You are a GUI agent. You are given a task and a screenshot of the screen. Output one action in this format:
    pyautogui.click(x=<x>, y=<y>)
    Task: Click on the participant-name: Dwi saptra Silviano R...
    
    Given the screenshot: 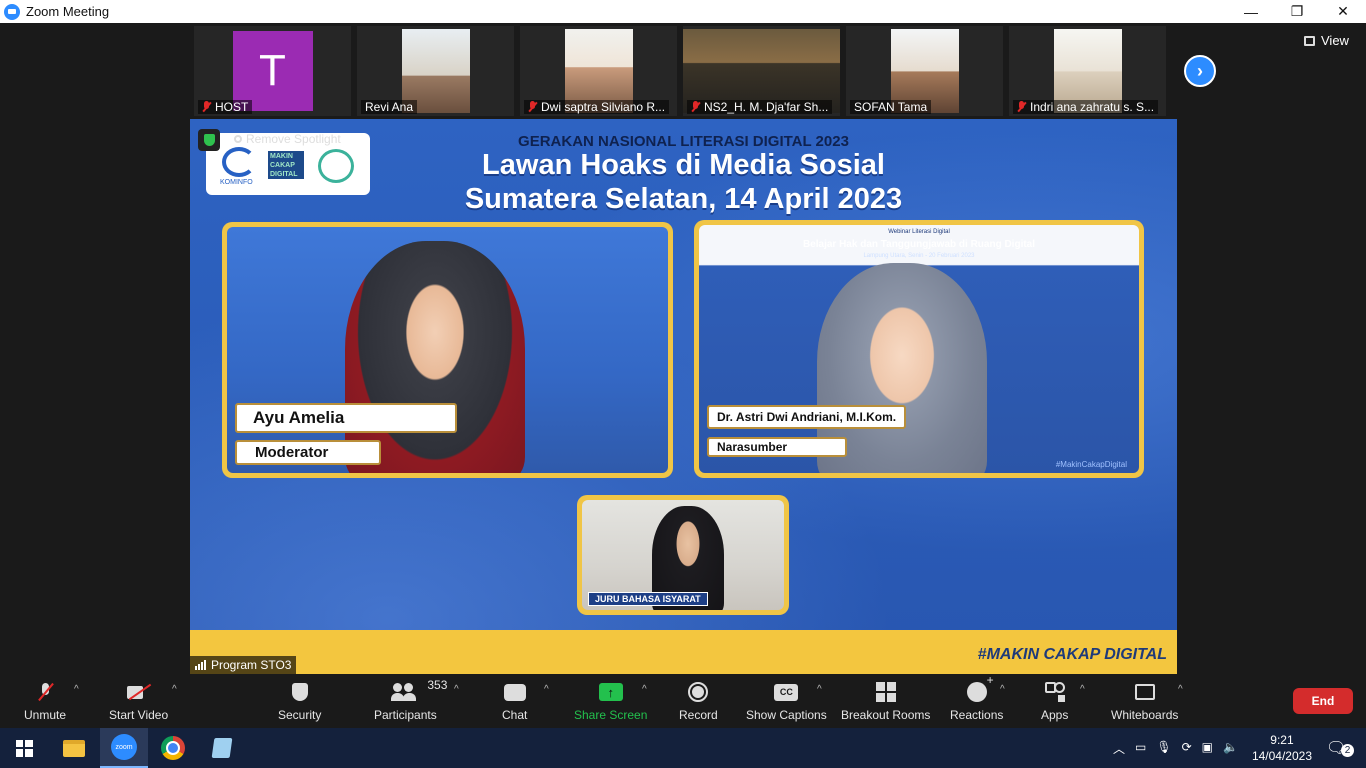 What is the action you would take?
    pyautogui.click(x=603, y=107)
    